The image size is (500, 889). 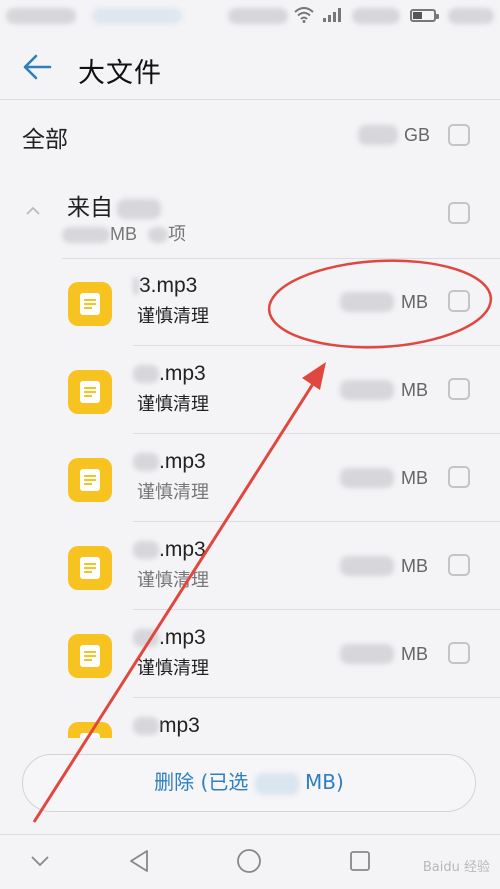 What do you see at coordinates (90, 208) in the screenshot?
I see `source-prefix: 来自` at bounding box center [90, 208].